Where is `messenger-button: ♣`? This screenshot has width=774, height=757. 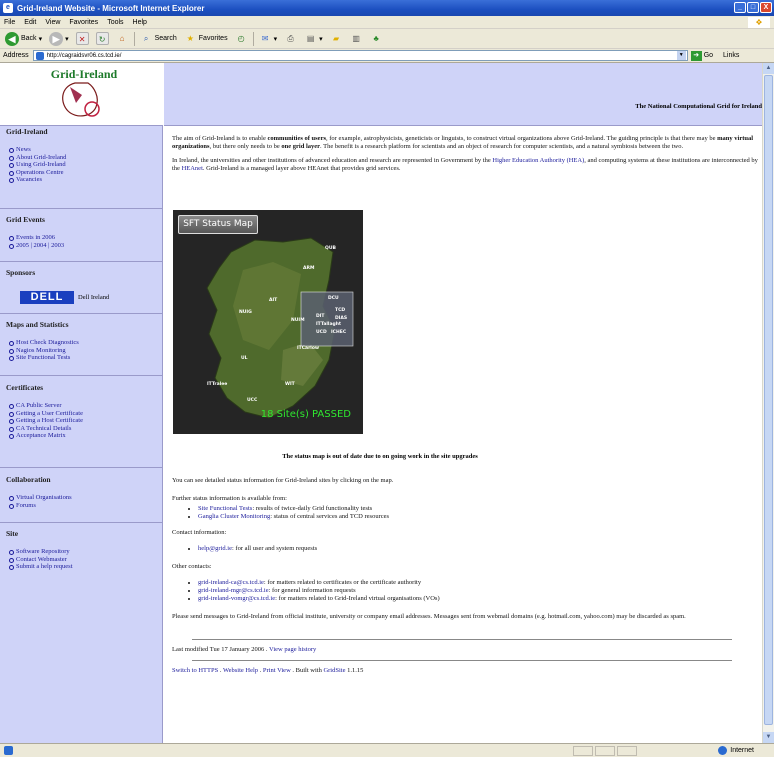
messenger-button: ♣ is located at coordinates (376, 39).